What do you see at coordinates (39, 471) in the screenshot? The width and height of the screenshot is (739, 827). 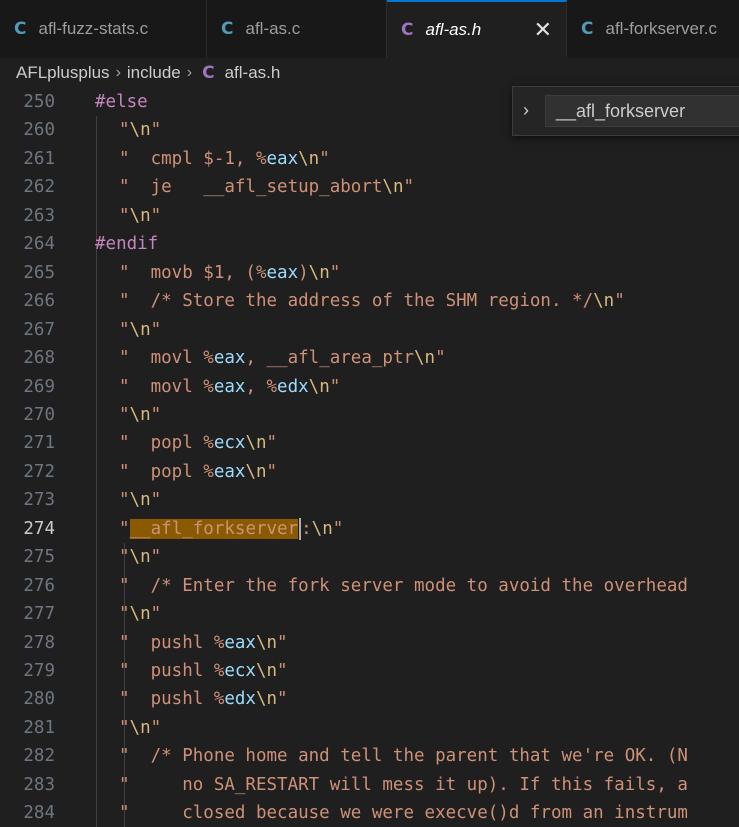 I see `line-number: 272` at bounding box center [39, 471].